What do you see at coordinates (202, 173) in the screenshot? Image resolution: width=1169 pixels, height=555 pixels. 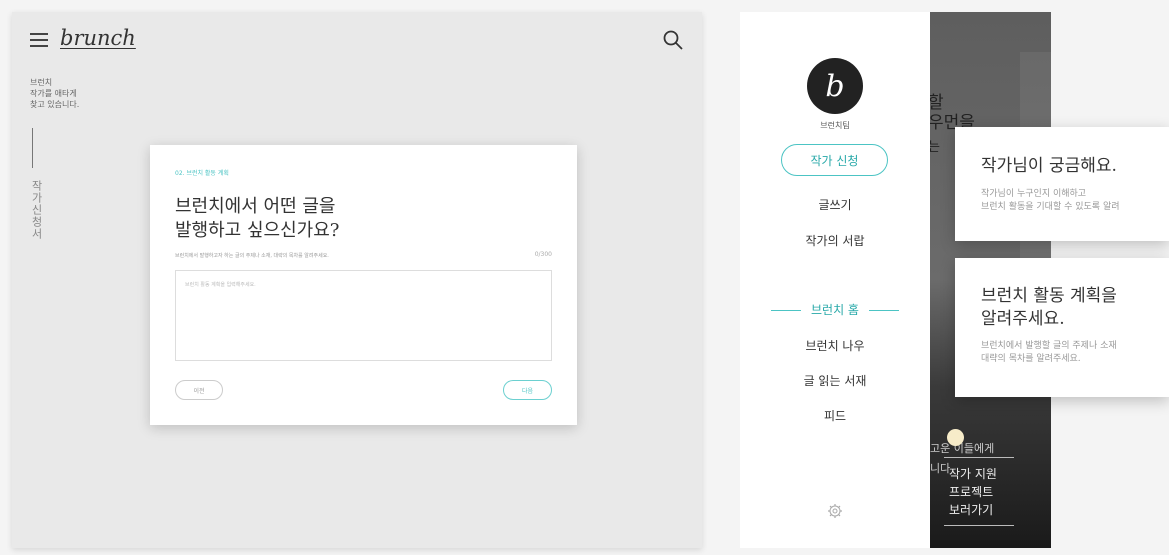 I see `step-label: 02. 브런치 활동 계획` at bounding box center [202, 173].